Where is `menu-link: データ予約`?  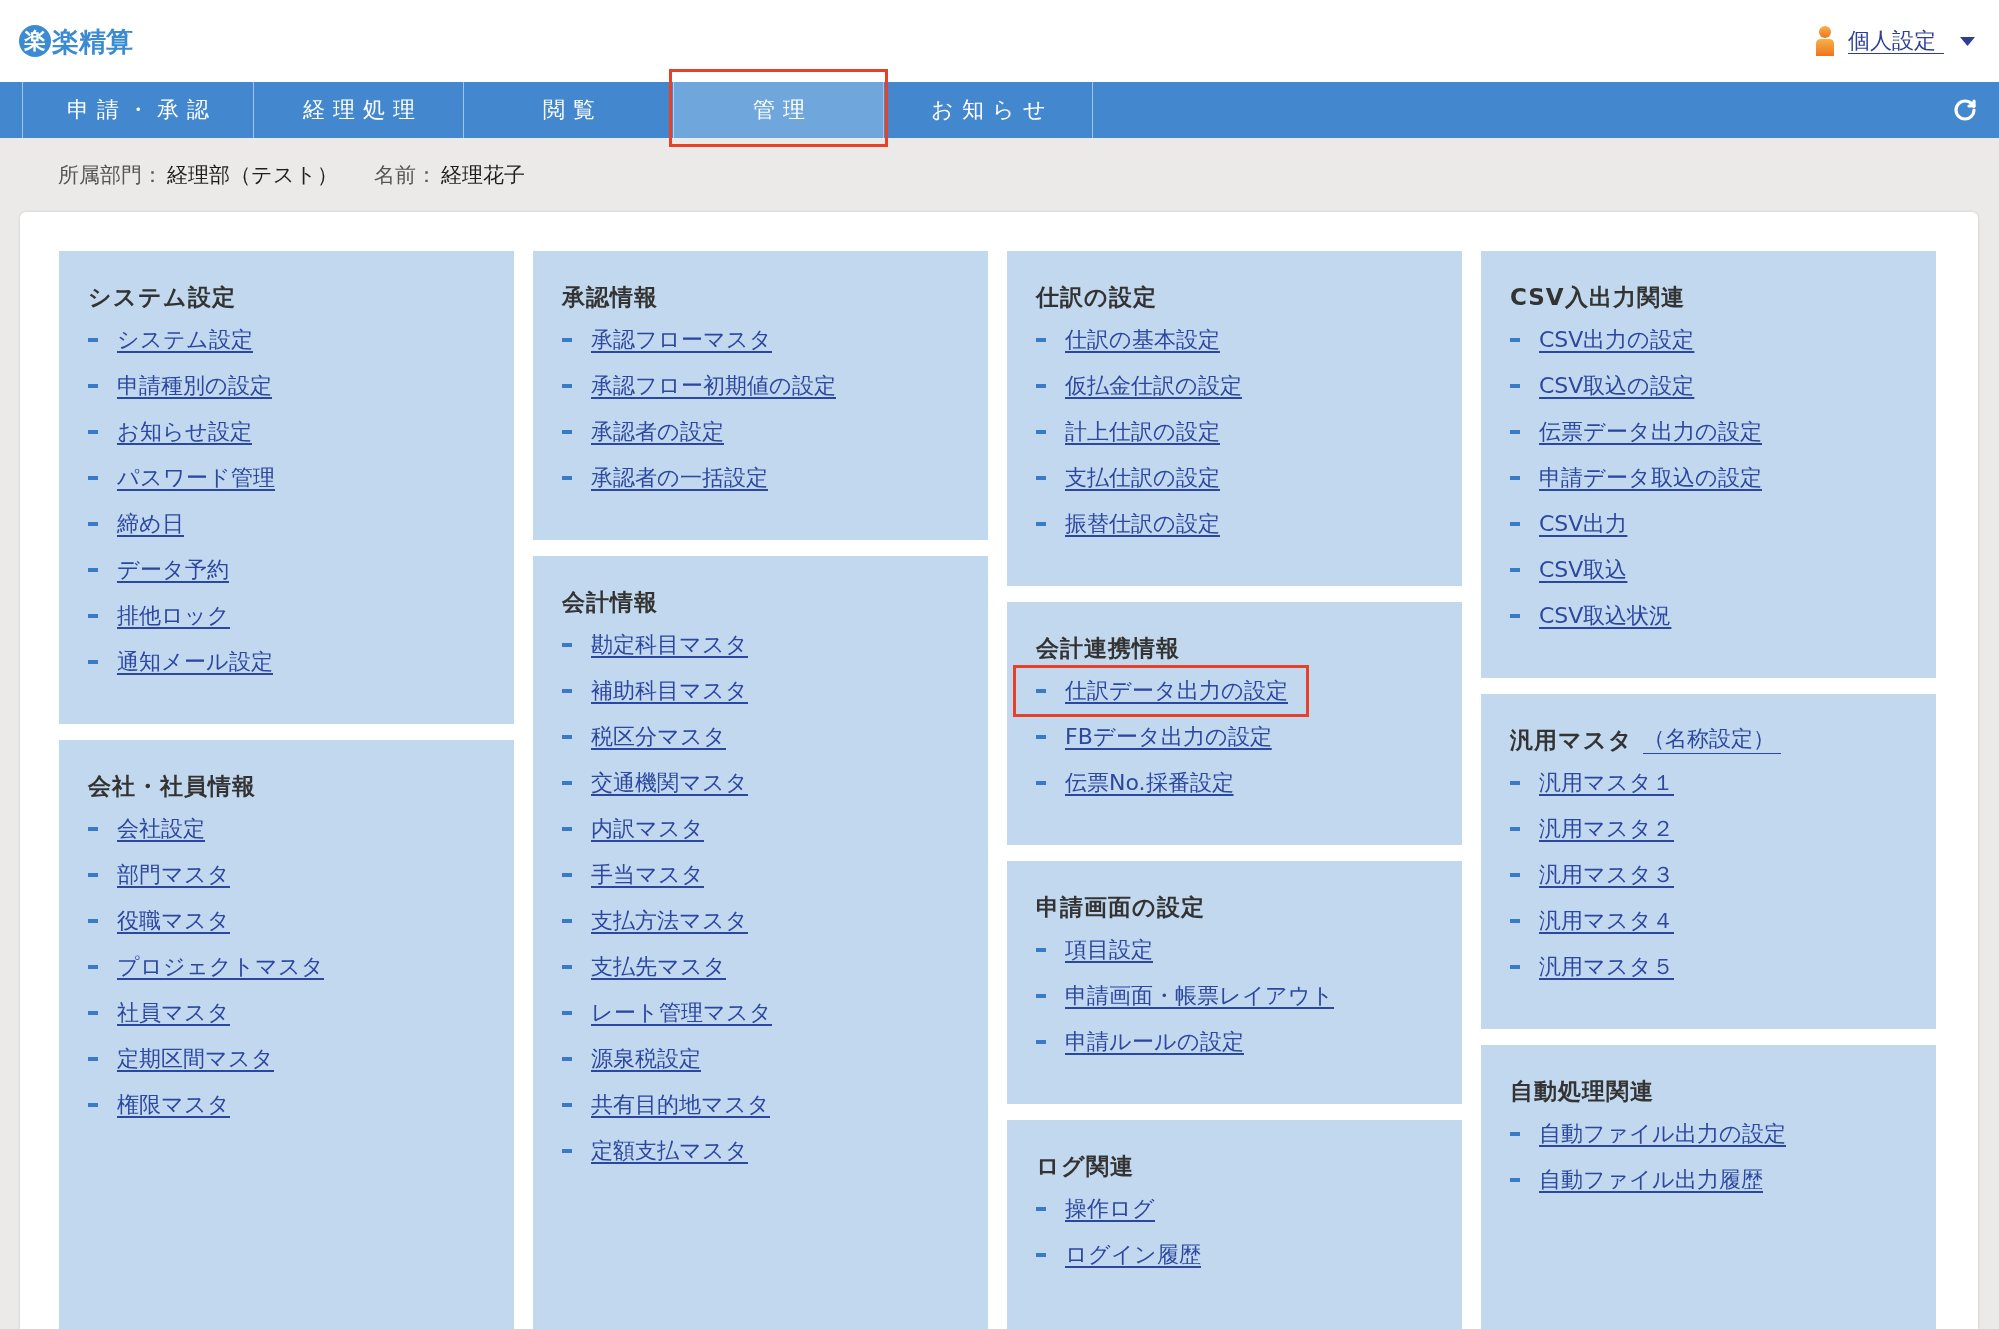 menu-link: データ予約 is located at coordinates (173, 570).